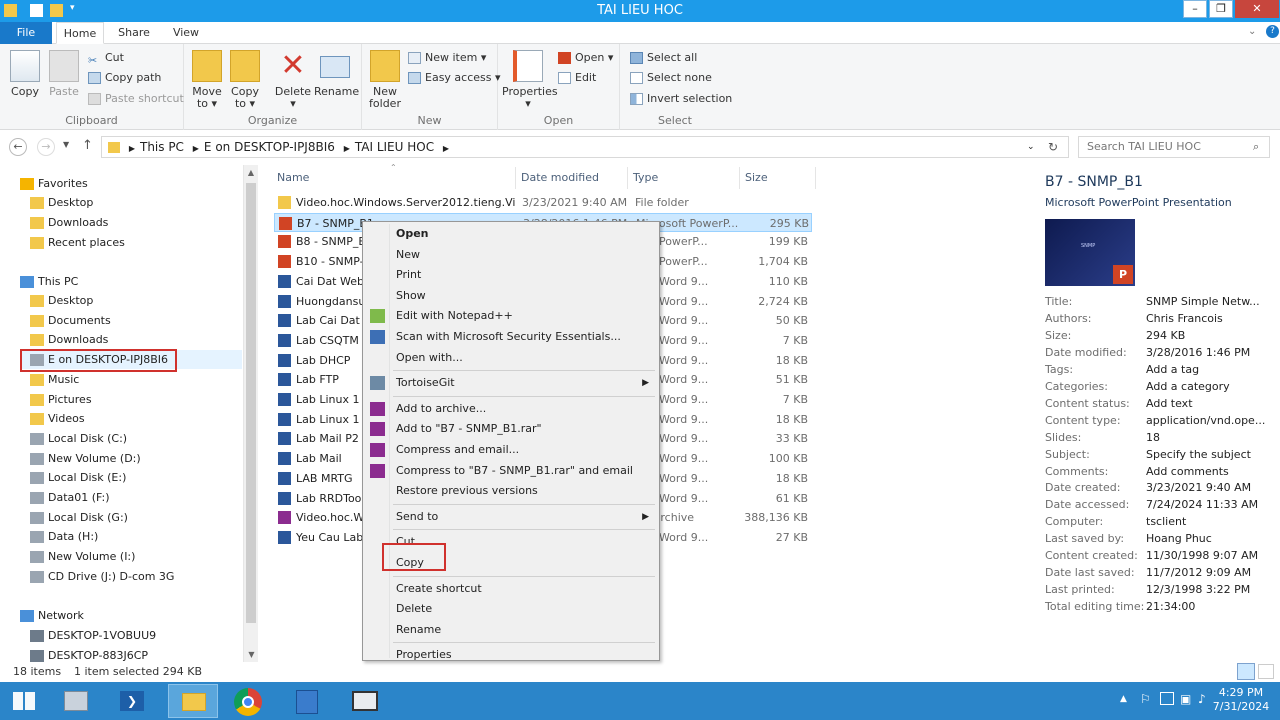 This screenshot has height=720, width=1280. I want to click on this-pc-header: This PC, so click(49, 281).